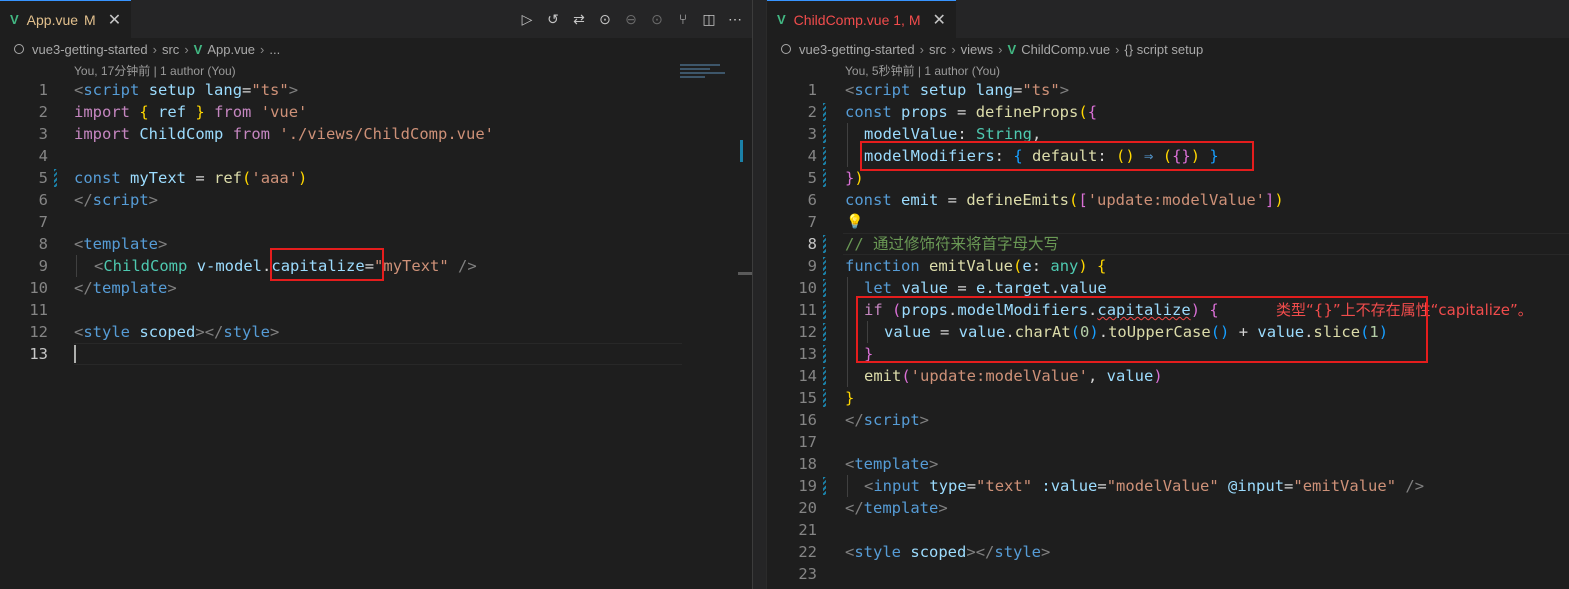 This screenshot has width=1569, height=589. Describe the element at coordinates (1168, 19) in the screenshot. I see `right-tab-bar: V ChildComp.vue 1, M ✕` at that location.